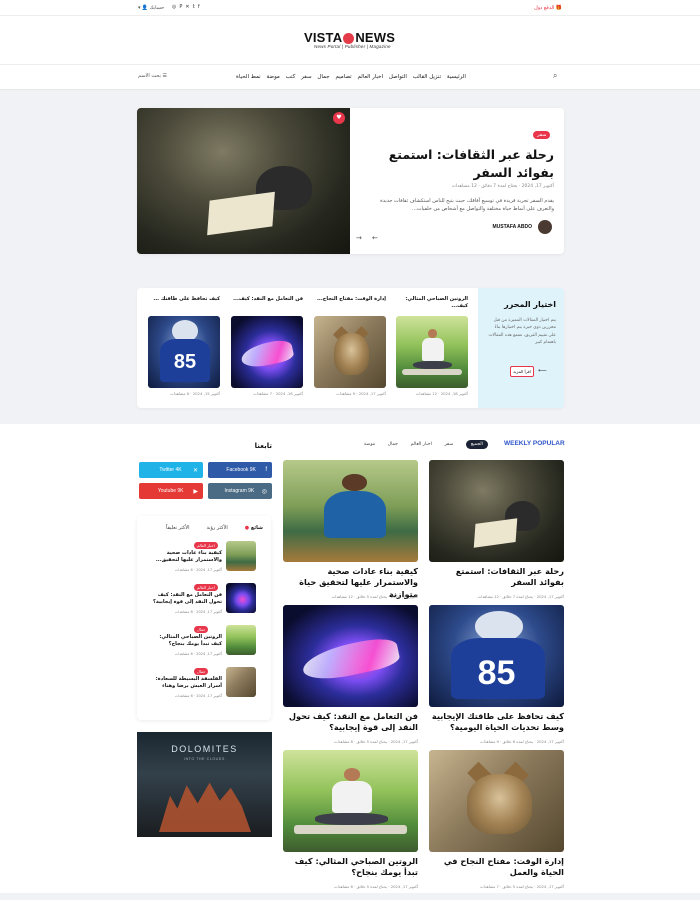  What do you see at coordinates (522, 371) in the screenshot?
I see `editors-read-more-button: اقرأ المزيد` at bounding box center [522, 371].